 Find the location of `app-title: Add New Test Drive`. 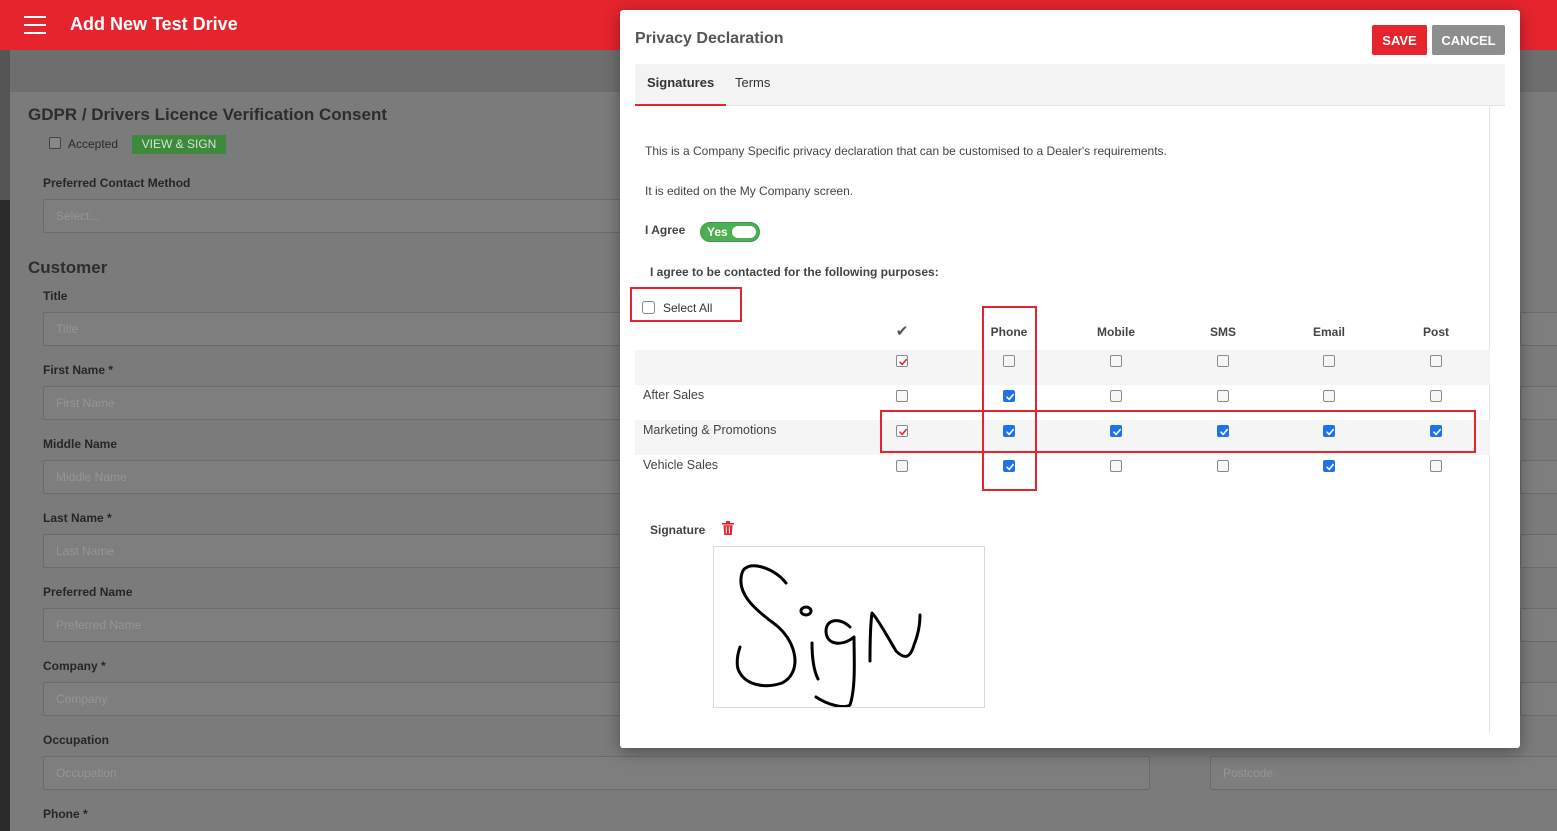

app-title: Add New Test Drive is located at coordinates (154, 24).